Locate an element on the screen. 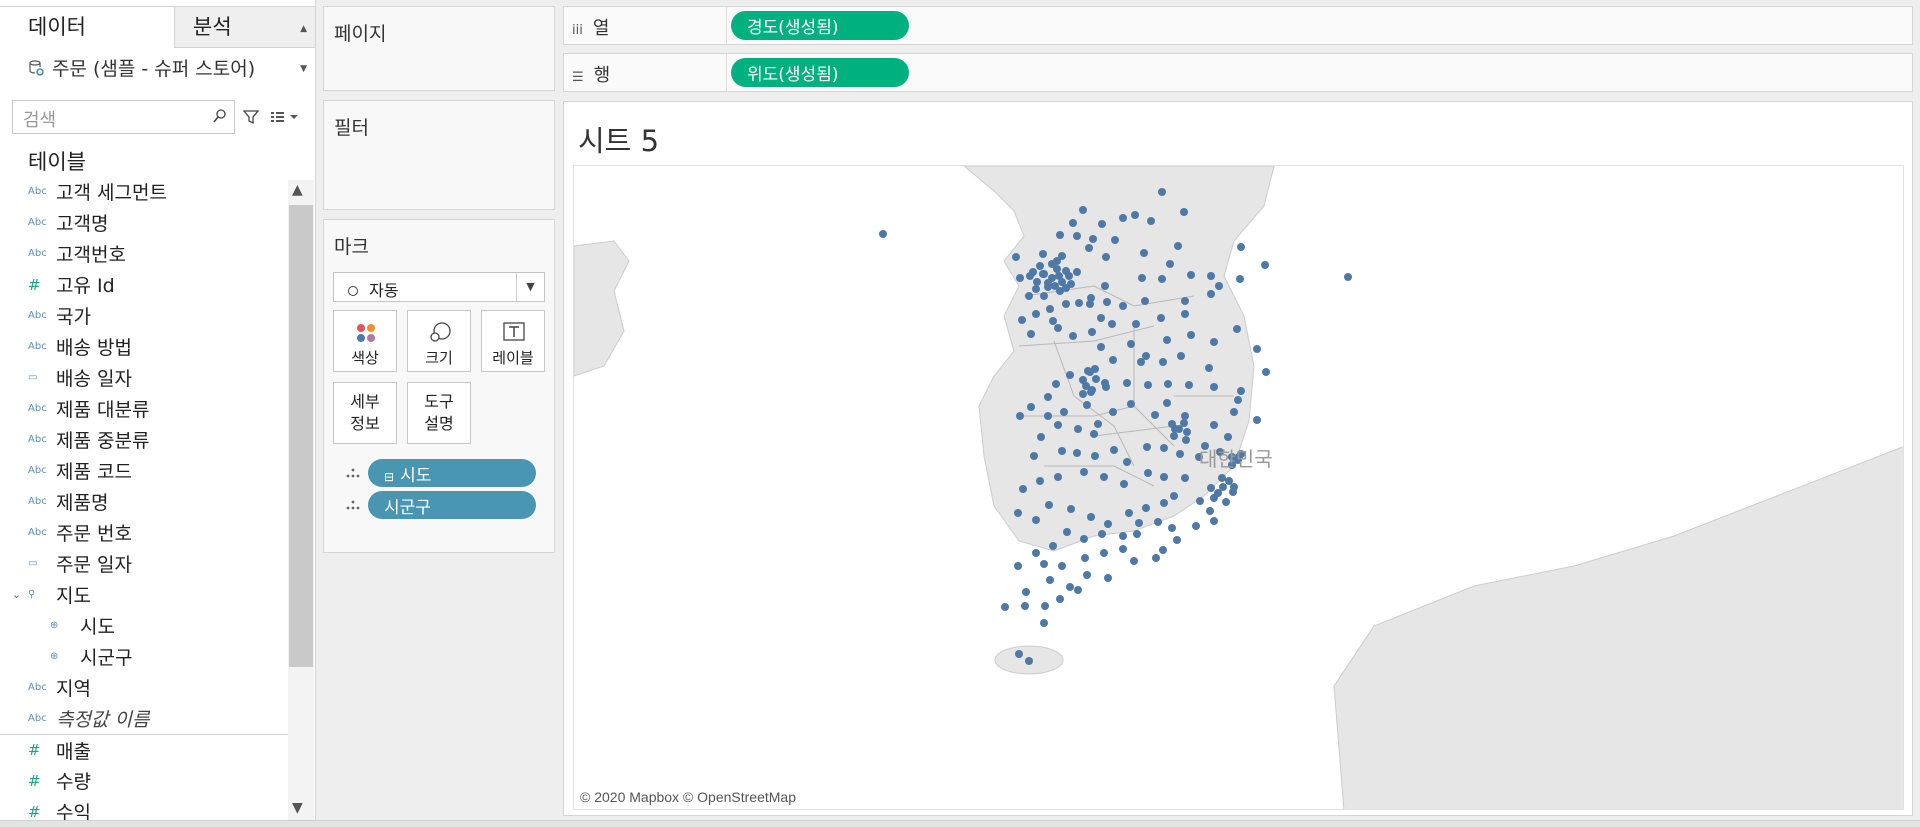 Image resolution: width=1920 pixels, height=827 pixels. sido-pill: ⊟ 시도 is located at coordinates (452, 473).